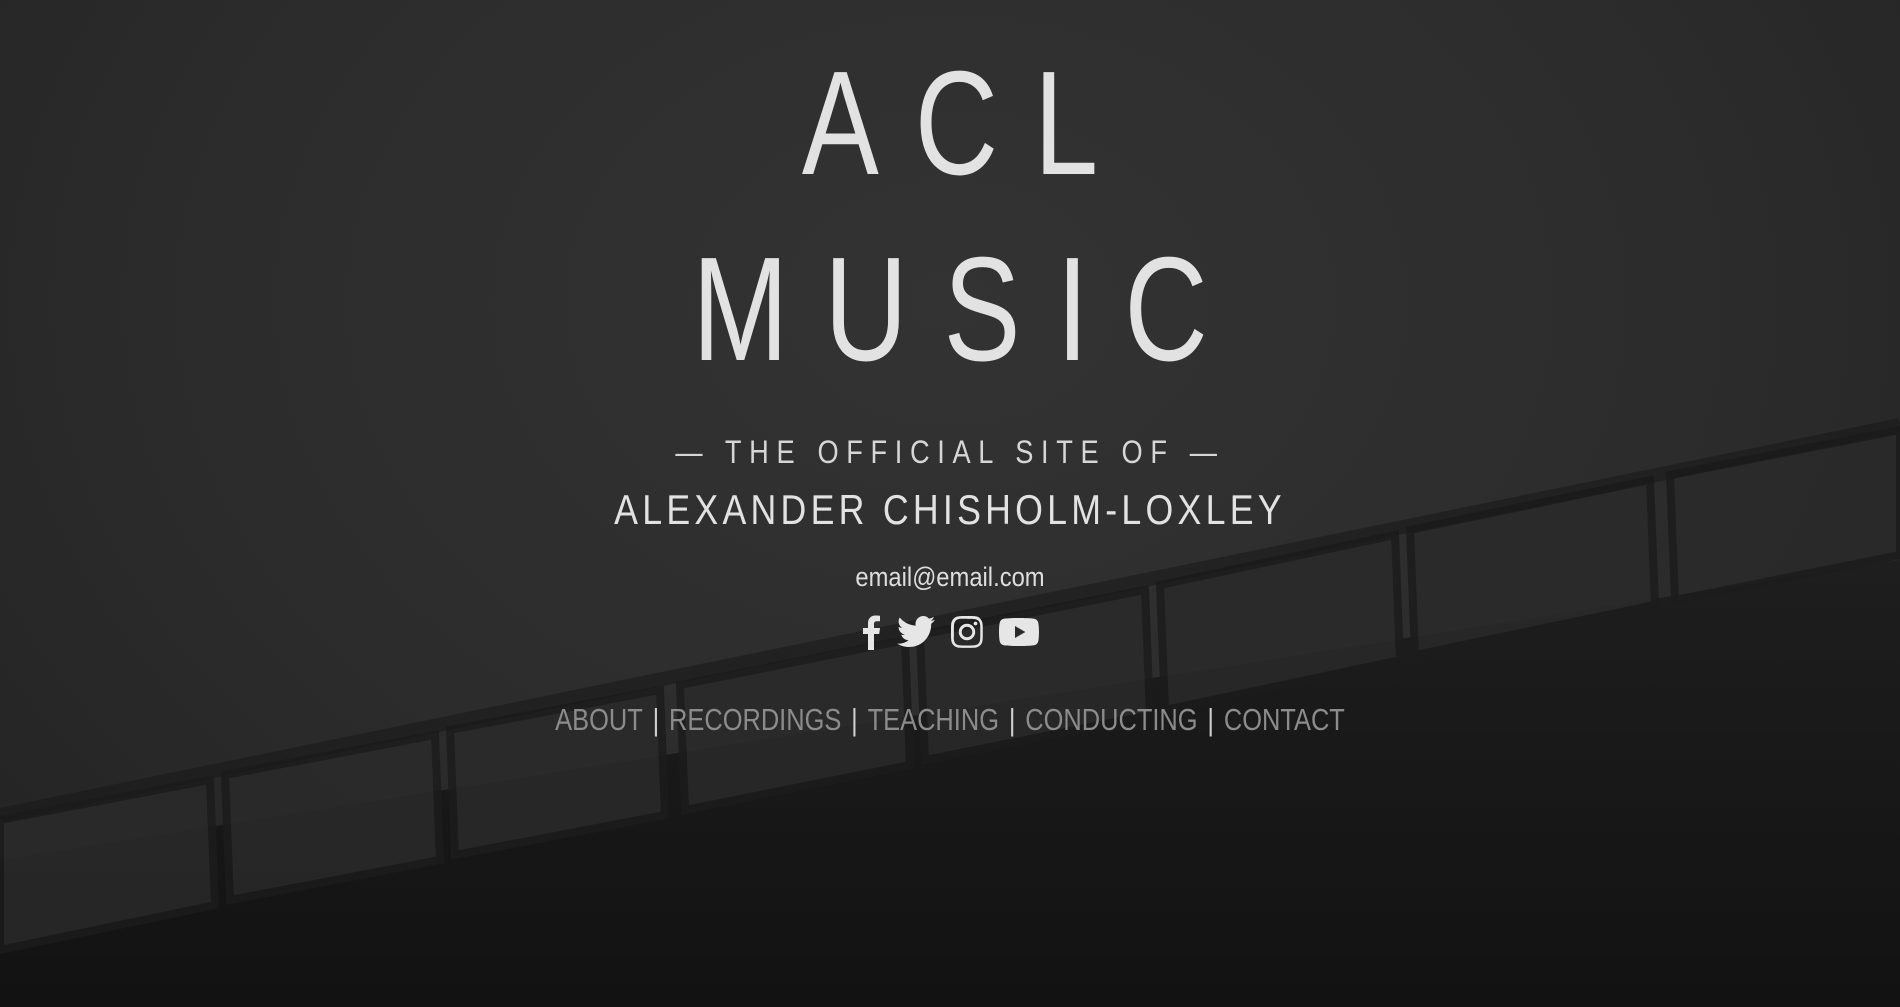  I want to click on nav-about: ABOUT, so click(599, 719).